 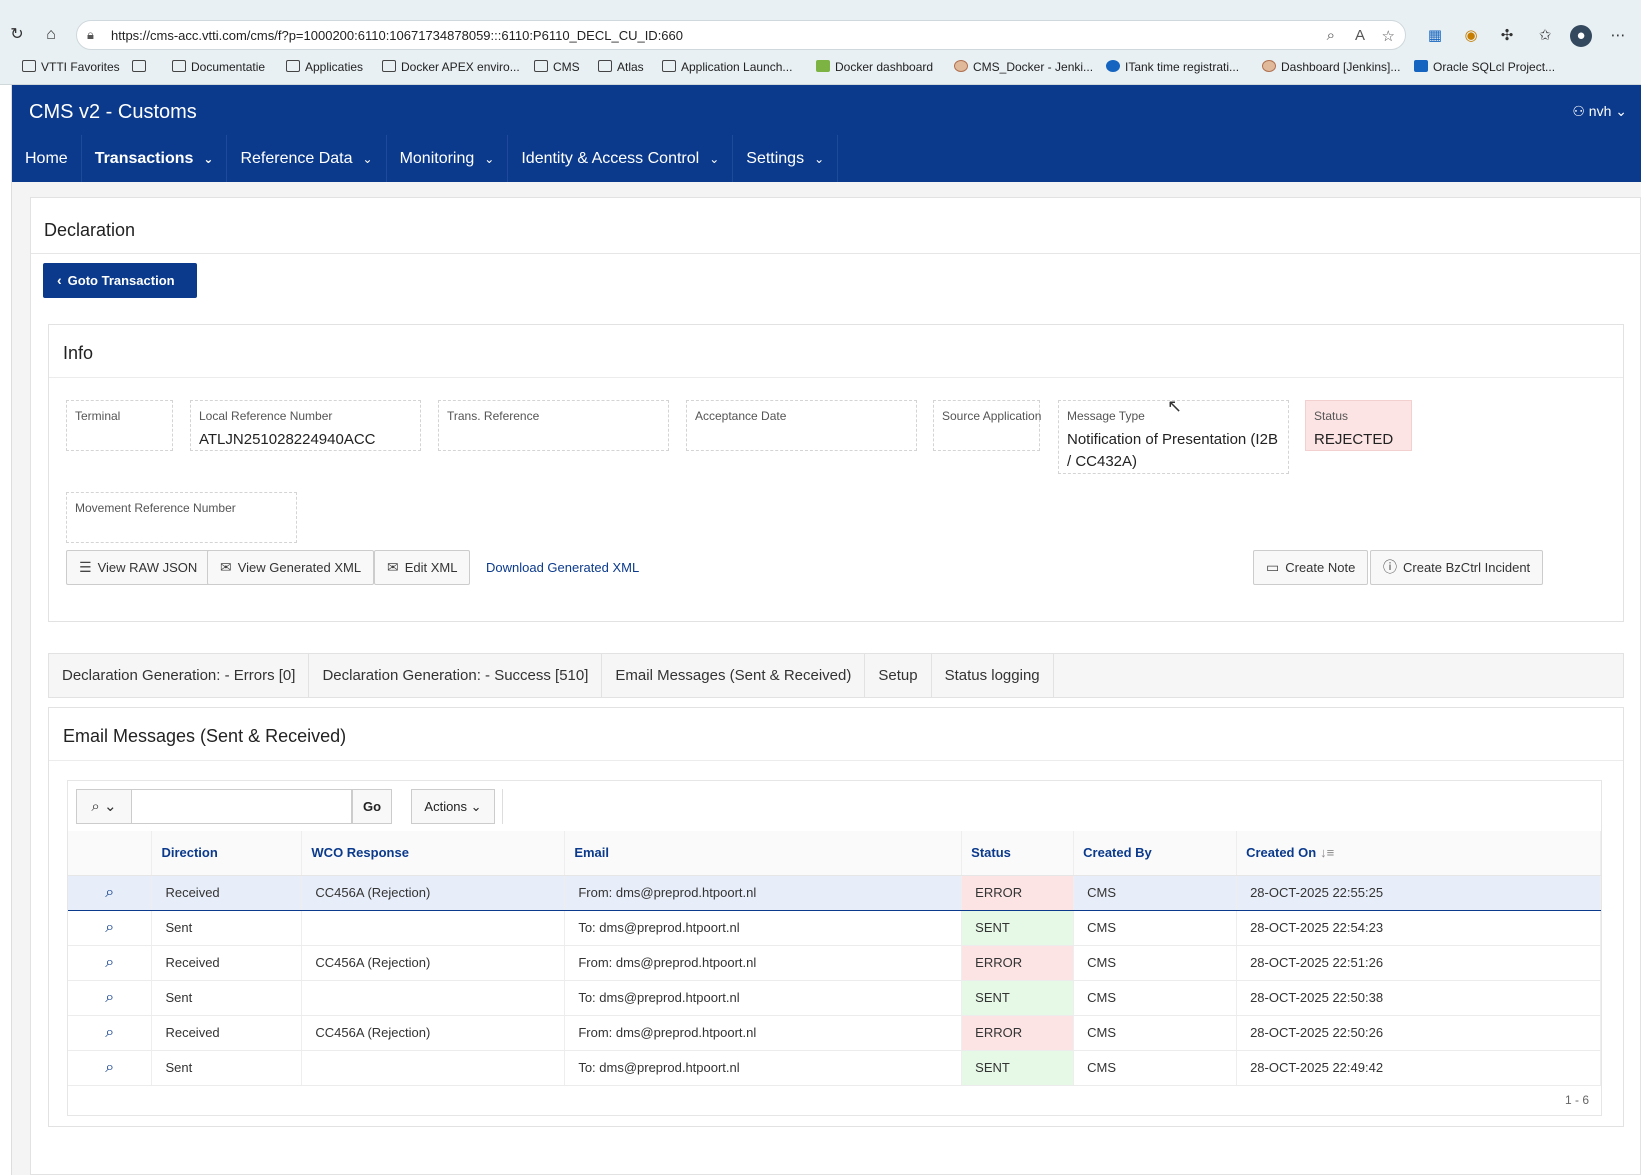 What do you see at coordinates (1388, 36) in the screenshot?
I see `favorite-star-icon: ☆` at bounding box center [1388, 36].